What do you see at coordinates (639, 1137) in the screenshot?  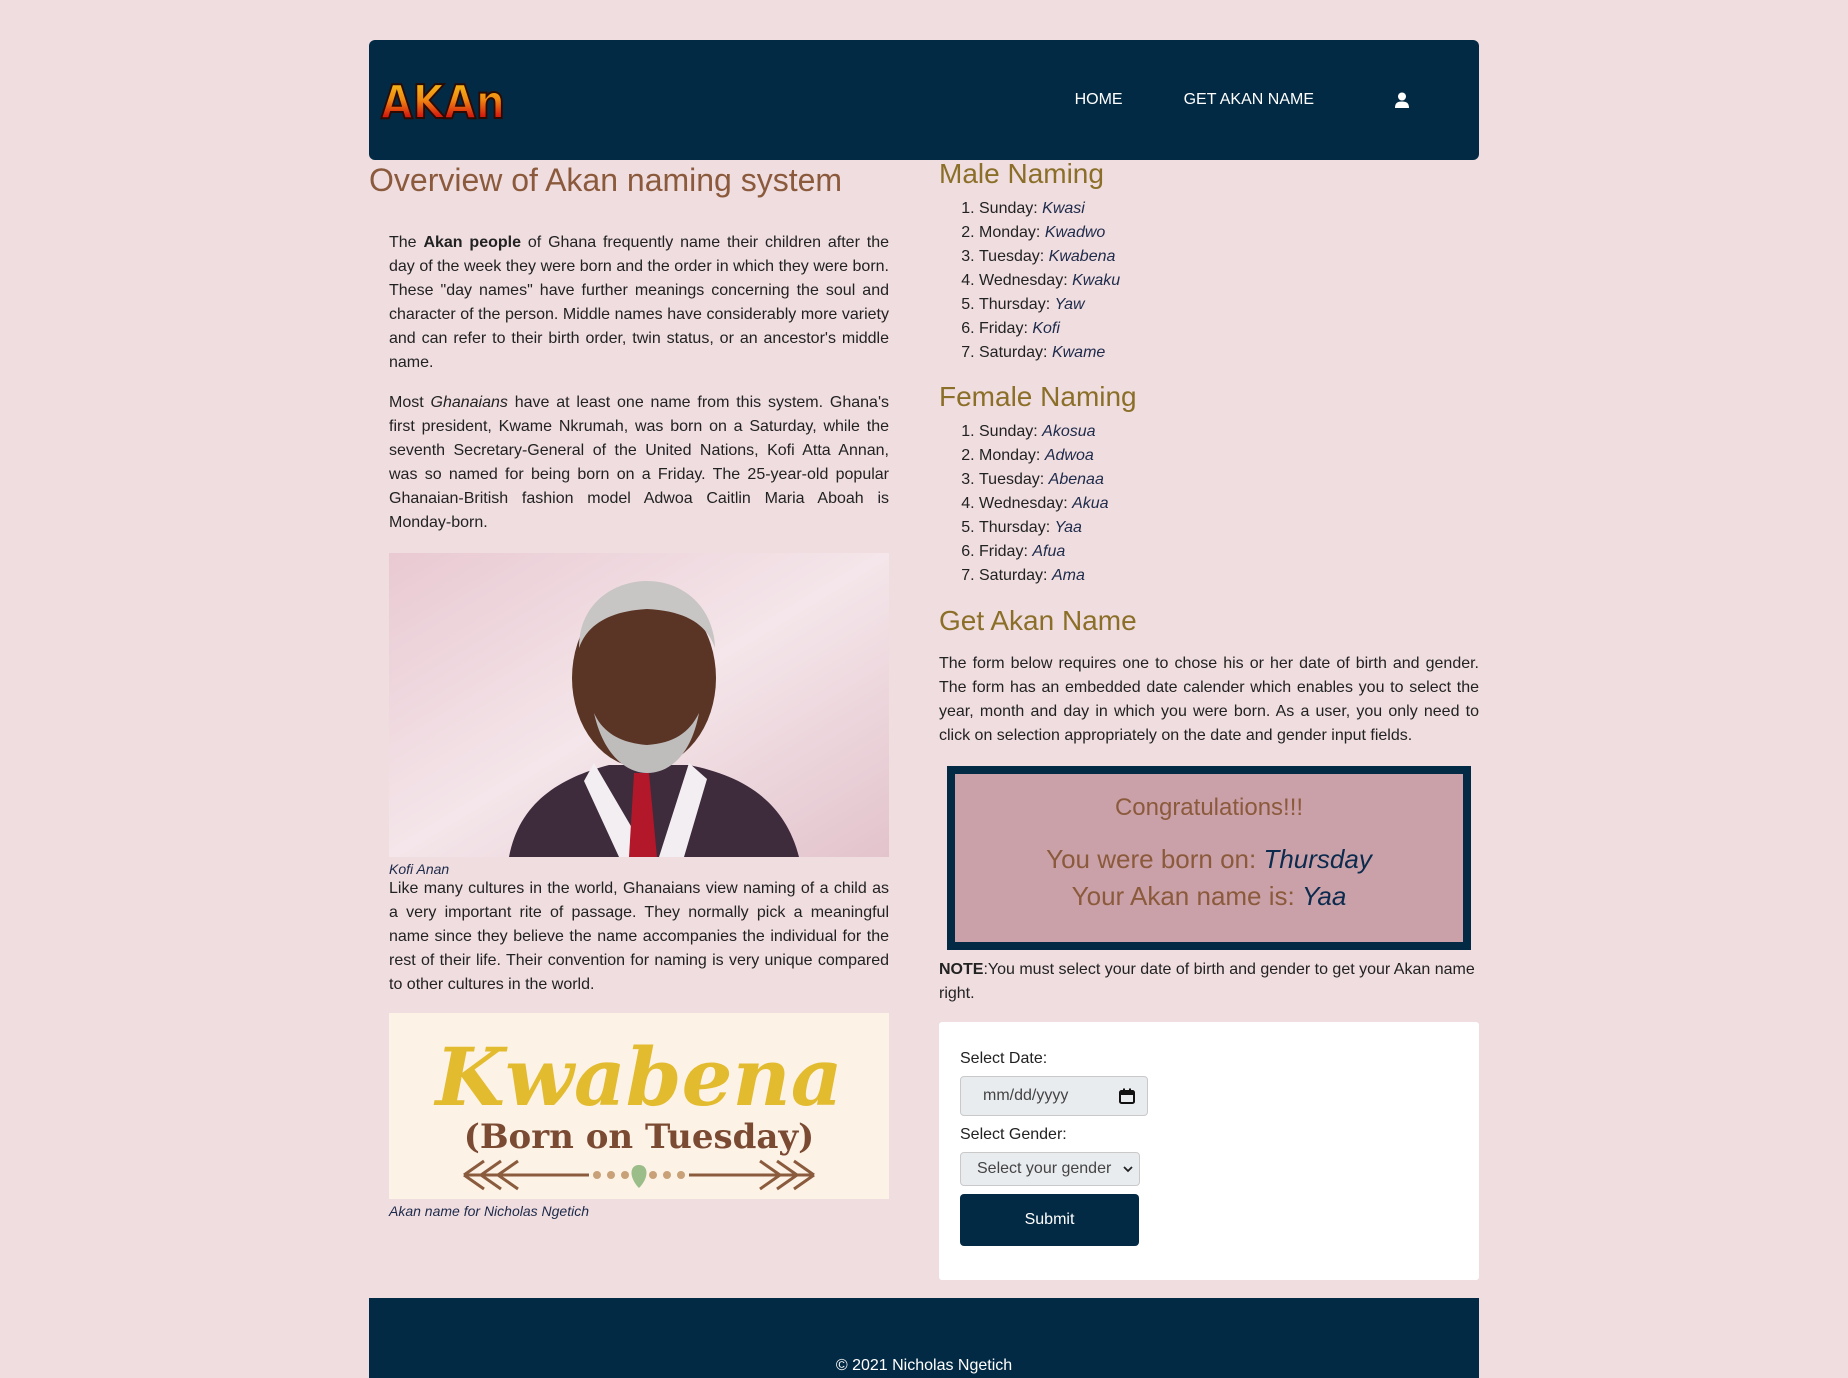 I see `svg-text: (Born on Tuesday)` at bounding box center [639, 1137].